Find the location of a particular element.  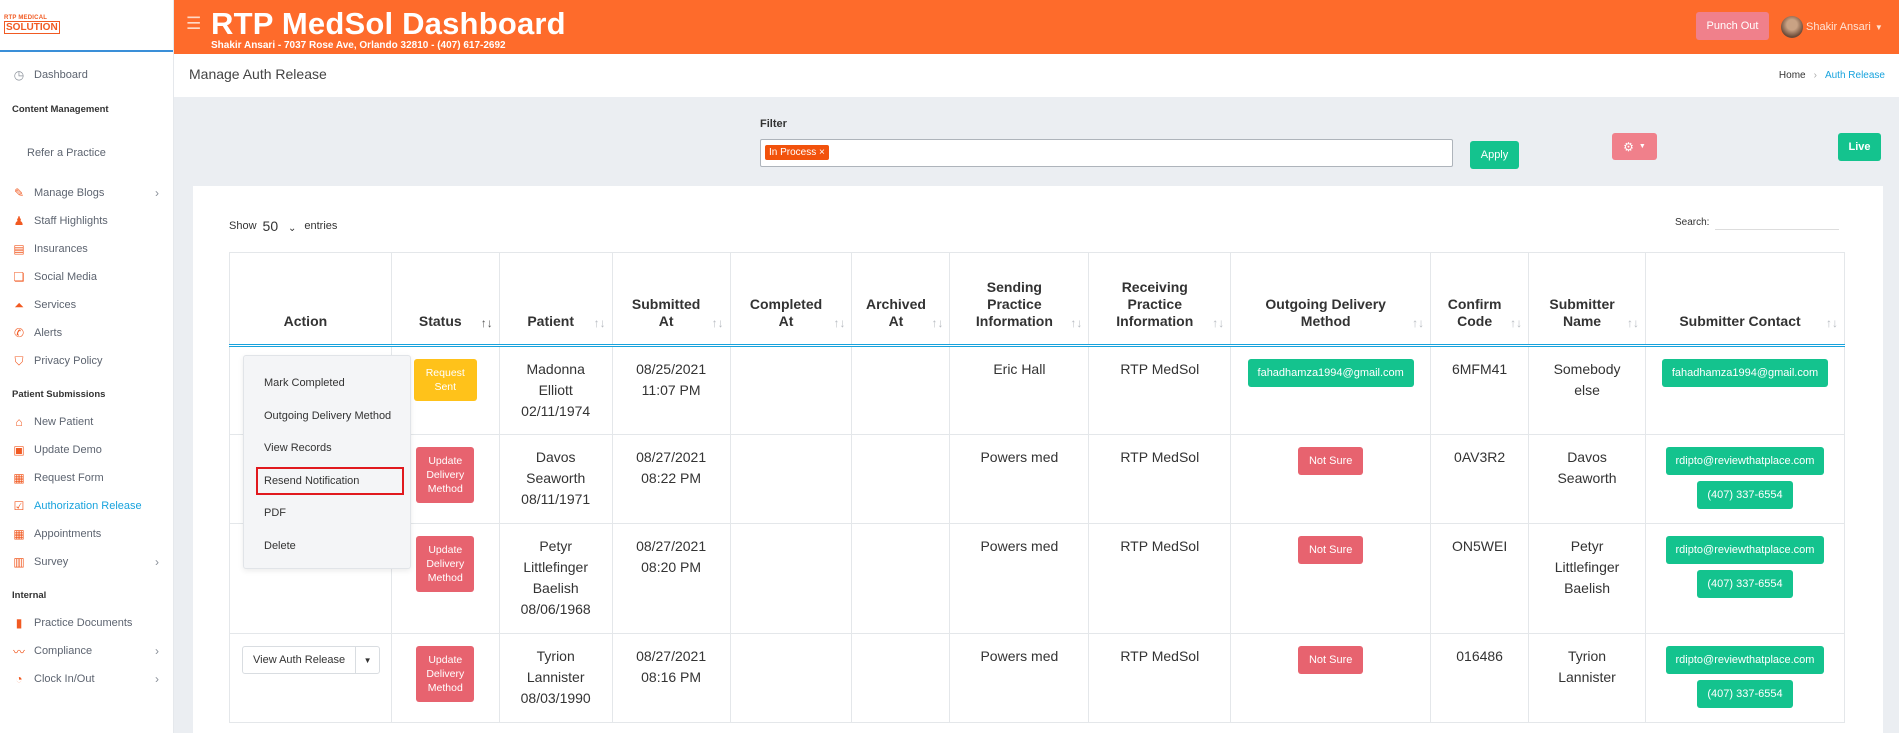

sidebar-item-survey: ▥ Survey › is located at coordinates (86, 562).